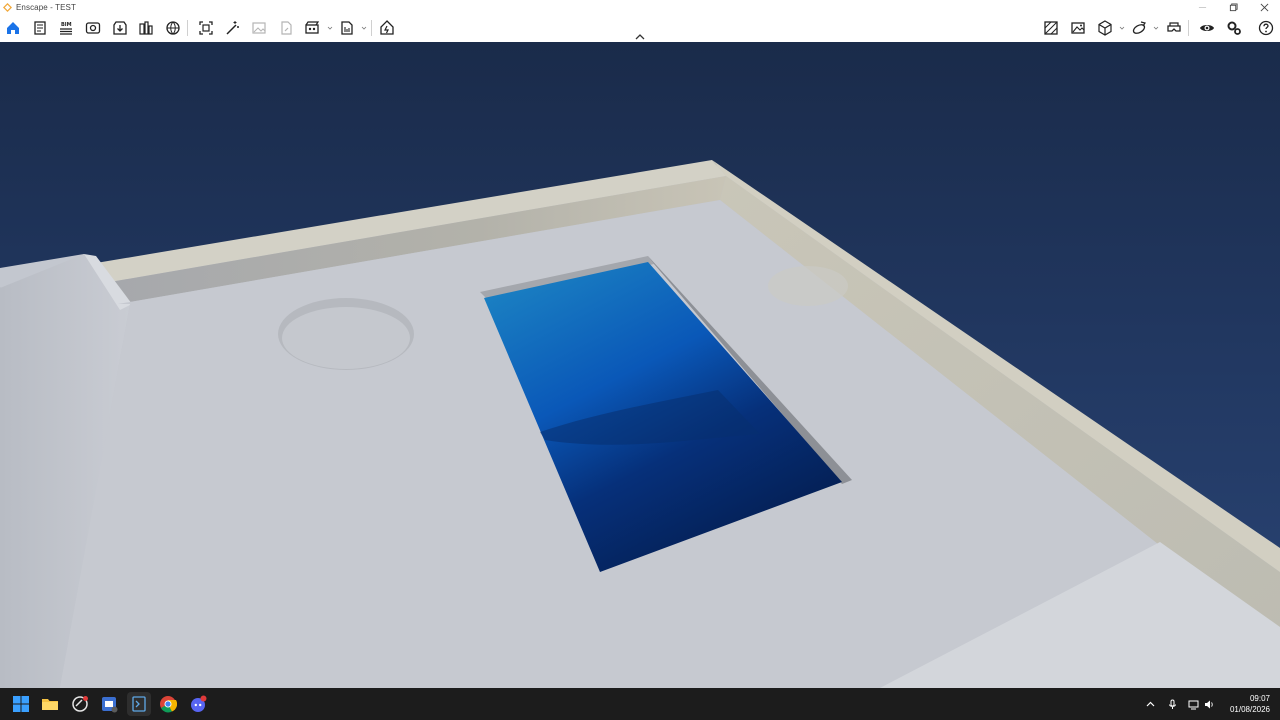 Image resolution: width=1280 pixels, height=720 pixels. I want to click on far-circle, so click(808, 286).